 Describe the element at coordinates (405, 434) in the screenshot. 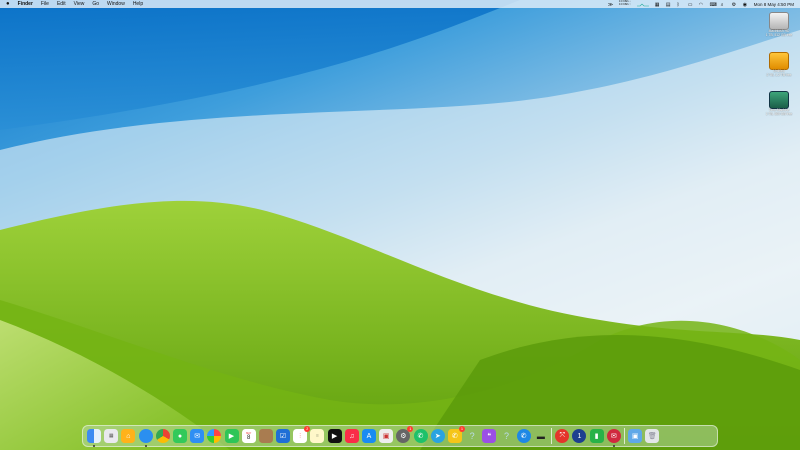

I see `system-settings-icon: ⚙ 1` at that location.